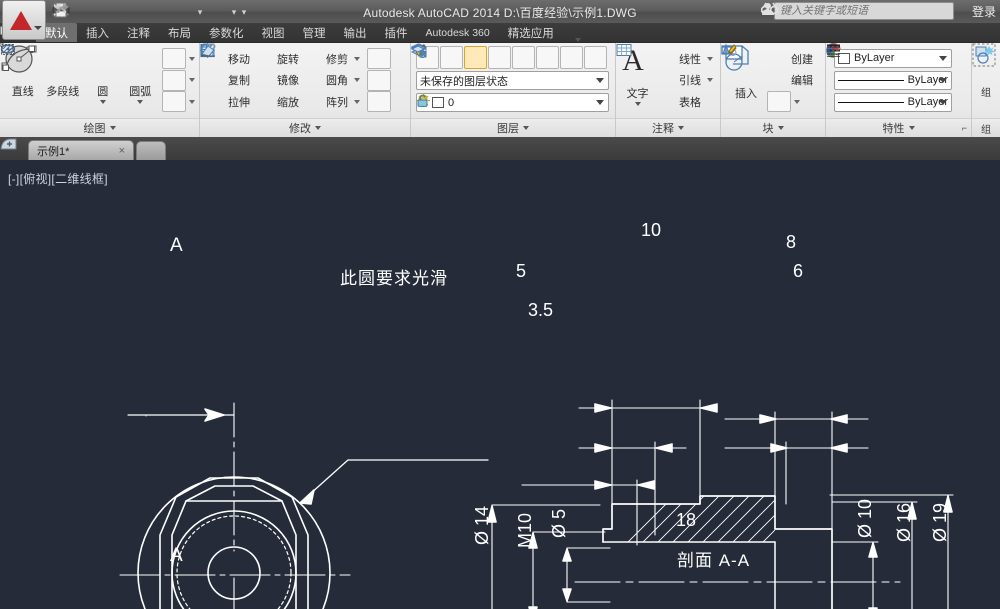  I want to click on panel-modify-title: 修改, so click(305, 127).